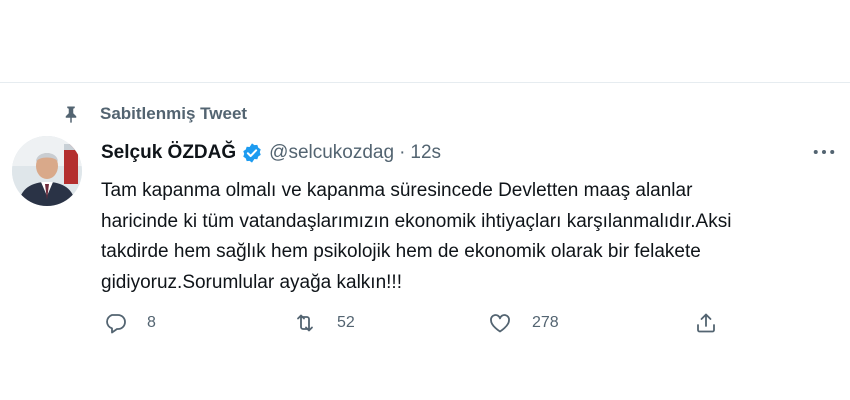 The image size is (850, 400). I want to click on share-icon, so click(706, 323).